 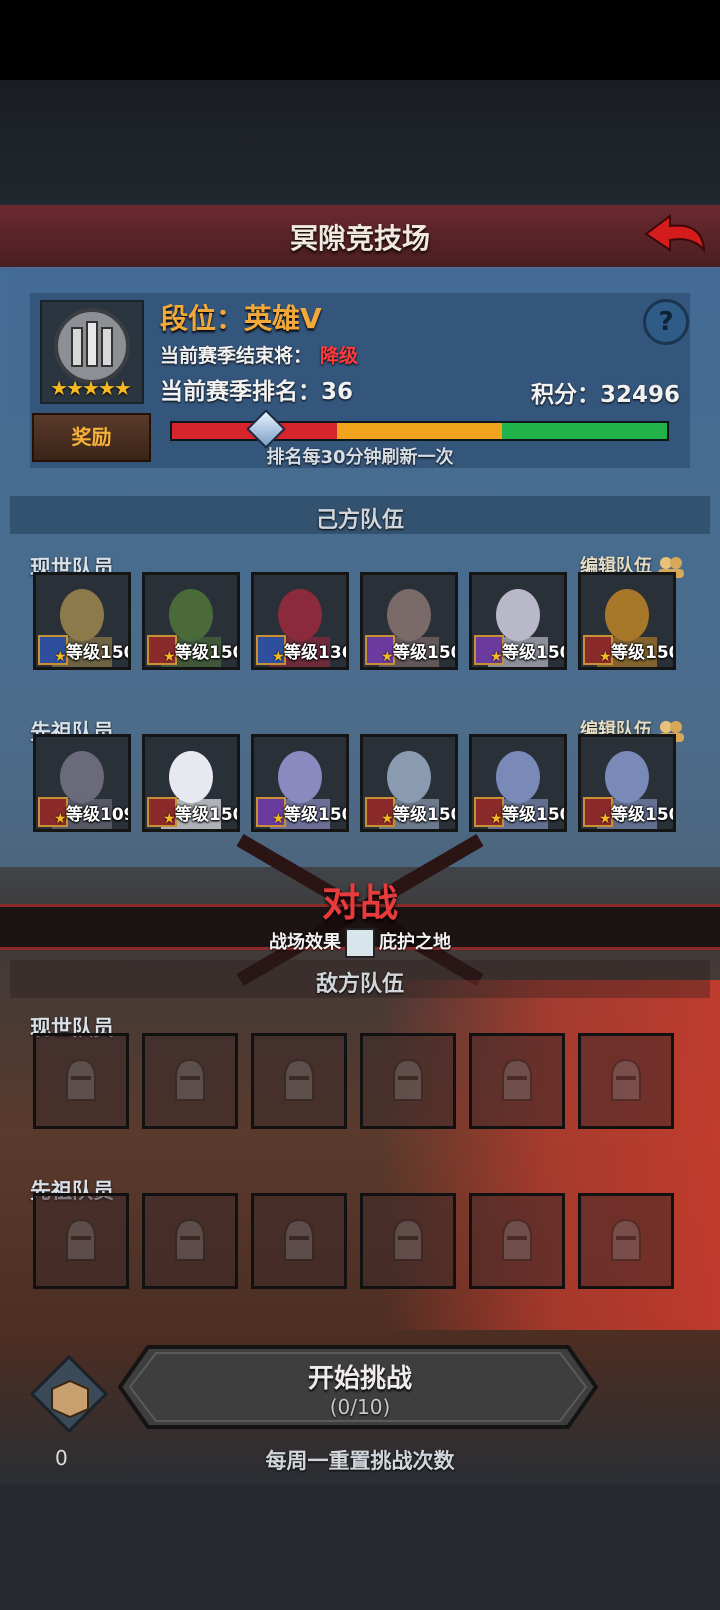 I want to click on season-rank: 当前赛季排名：36, so click(x=257, y=392).